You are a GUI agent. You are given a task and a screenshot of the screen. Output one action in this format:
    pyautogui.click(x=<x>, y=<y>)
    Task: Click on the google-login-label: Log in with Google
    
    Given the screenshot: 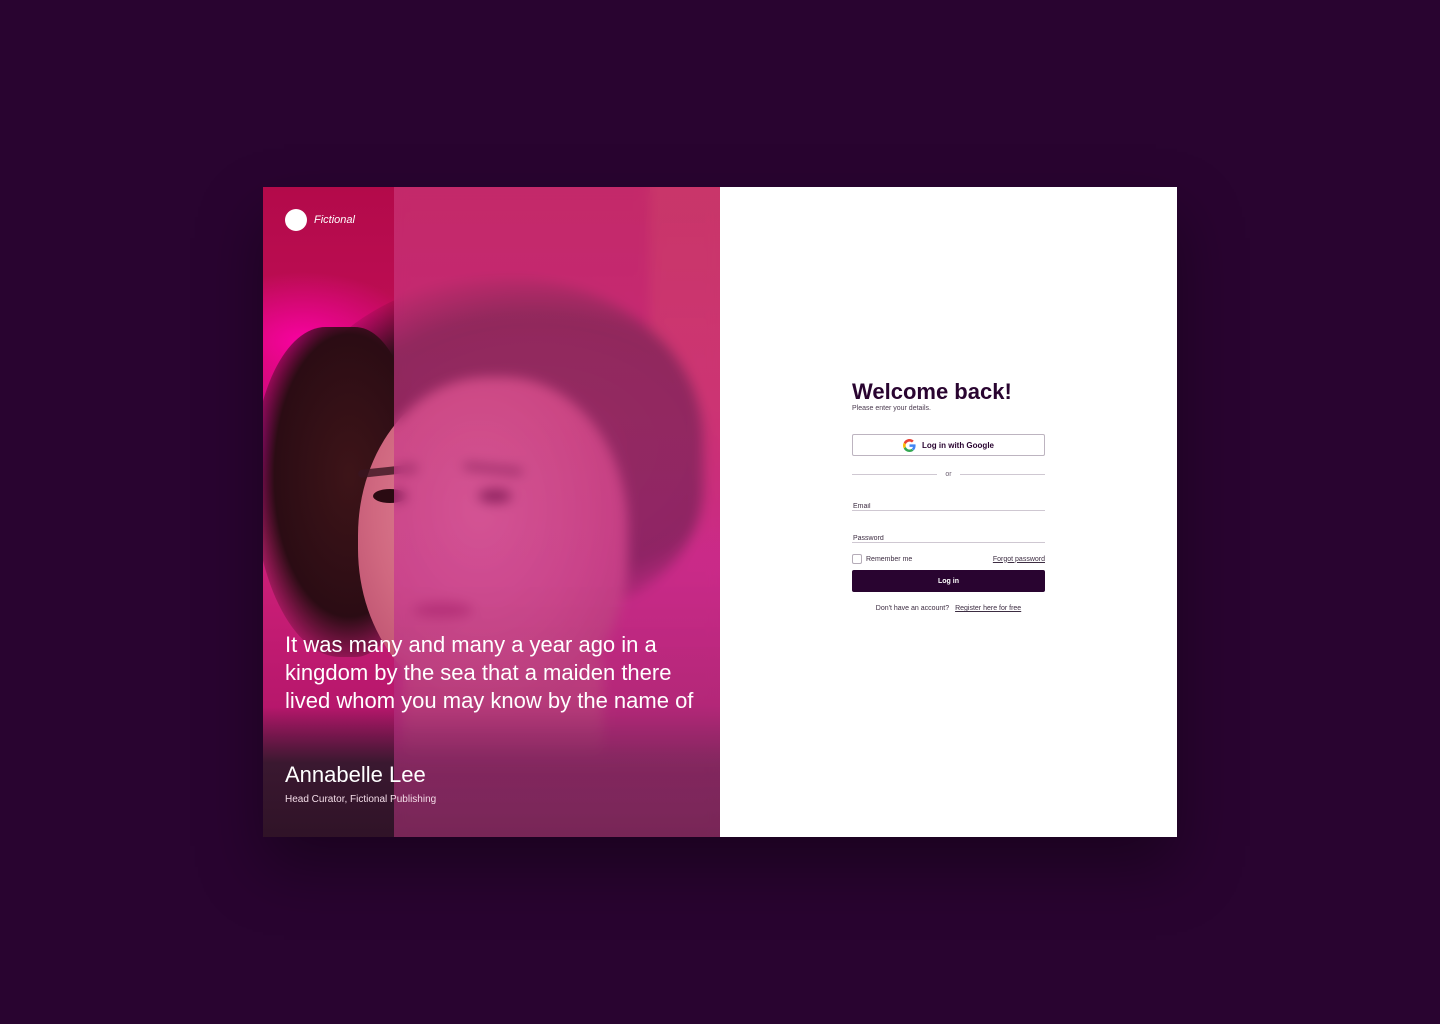 What is the action you would take?
    pyautogui.click(x=958, y=445)
    